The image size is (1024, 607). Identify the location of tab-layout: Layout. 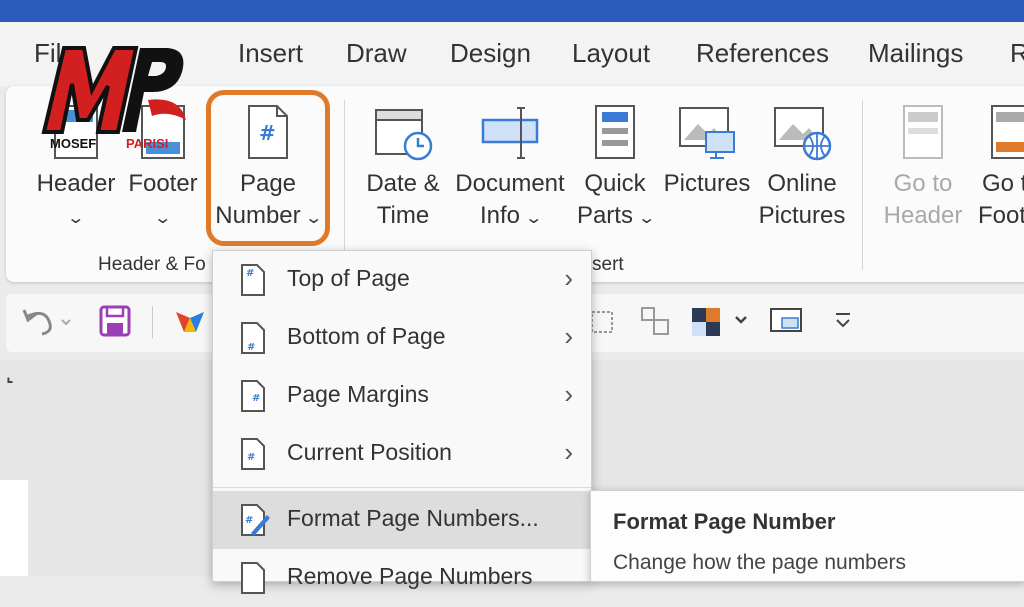
(611, 53).